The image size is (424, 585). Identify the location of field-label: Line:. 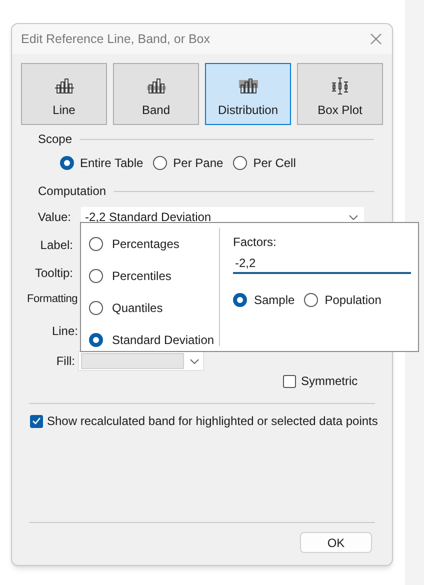
(64, 331).